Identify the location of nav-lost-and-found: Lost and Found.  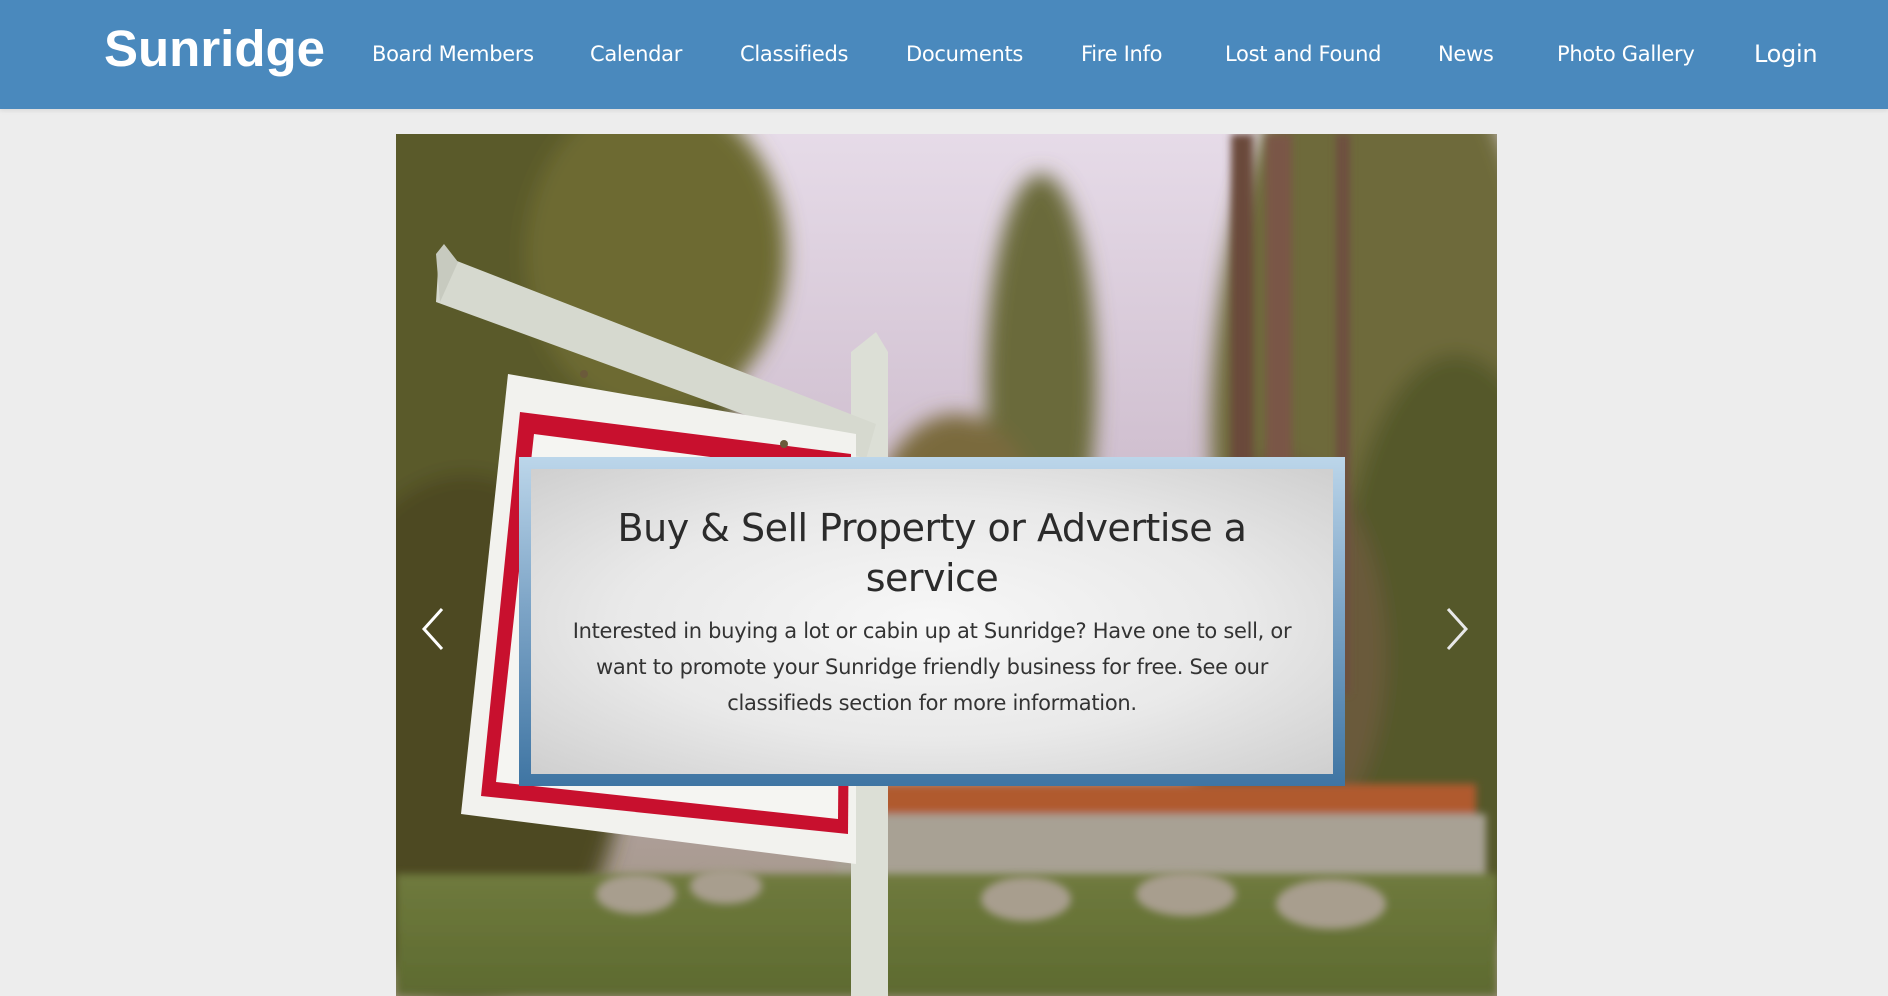
(1303, 54).